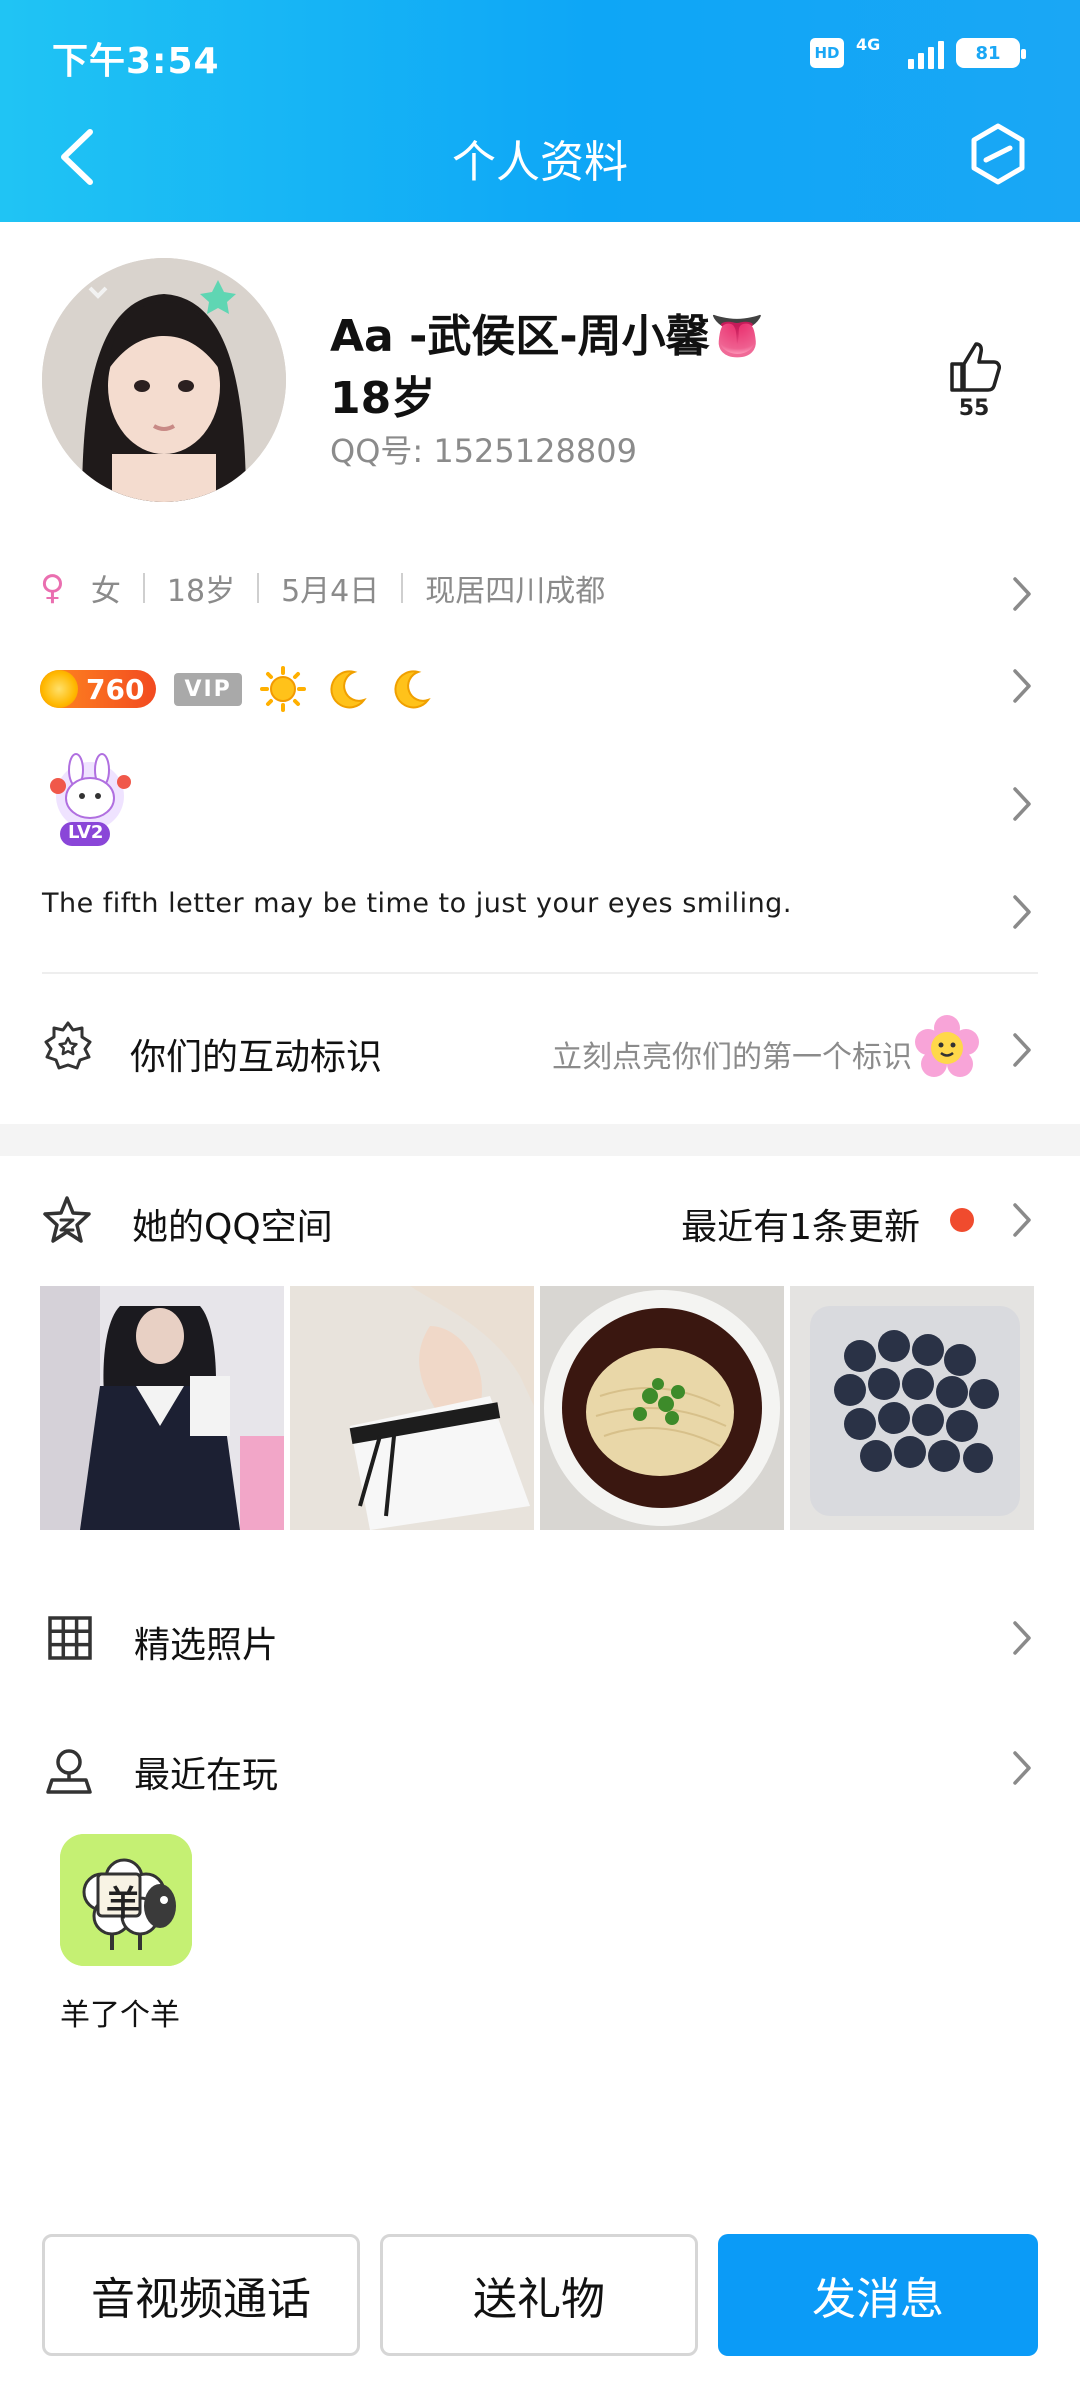  I want to click on recently-playing-label: 最近在玩, so click(206, 1772).